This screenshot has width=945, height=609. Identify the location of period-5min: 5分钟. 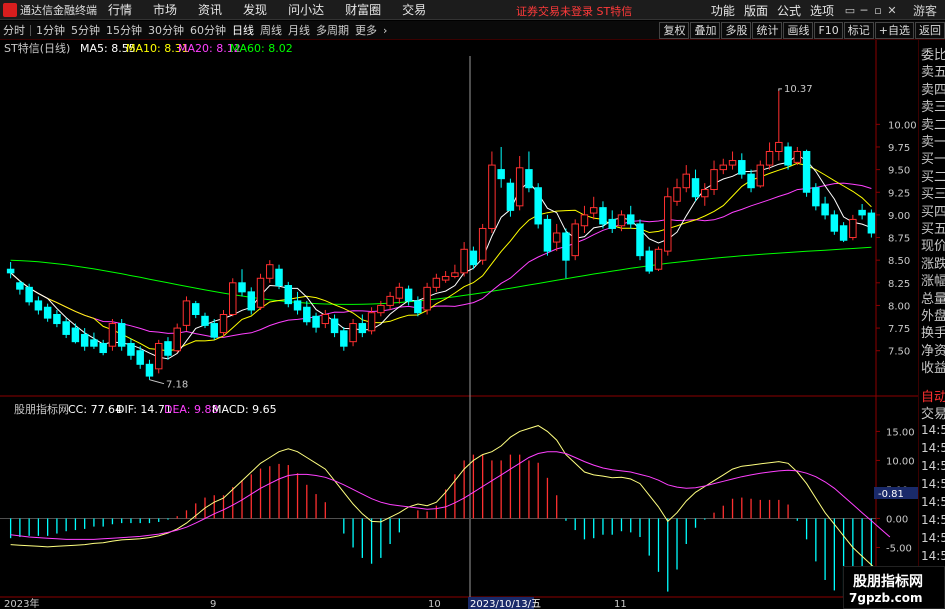
(85, 30).